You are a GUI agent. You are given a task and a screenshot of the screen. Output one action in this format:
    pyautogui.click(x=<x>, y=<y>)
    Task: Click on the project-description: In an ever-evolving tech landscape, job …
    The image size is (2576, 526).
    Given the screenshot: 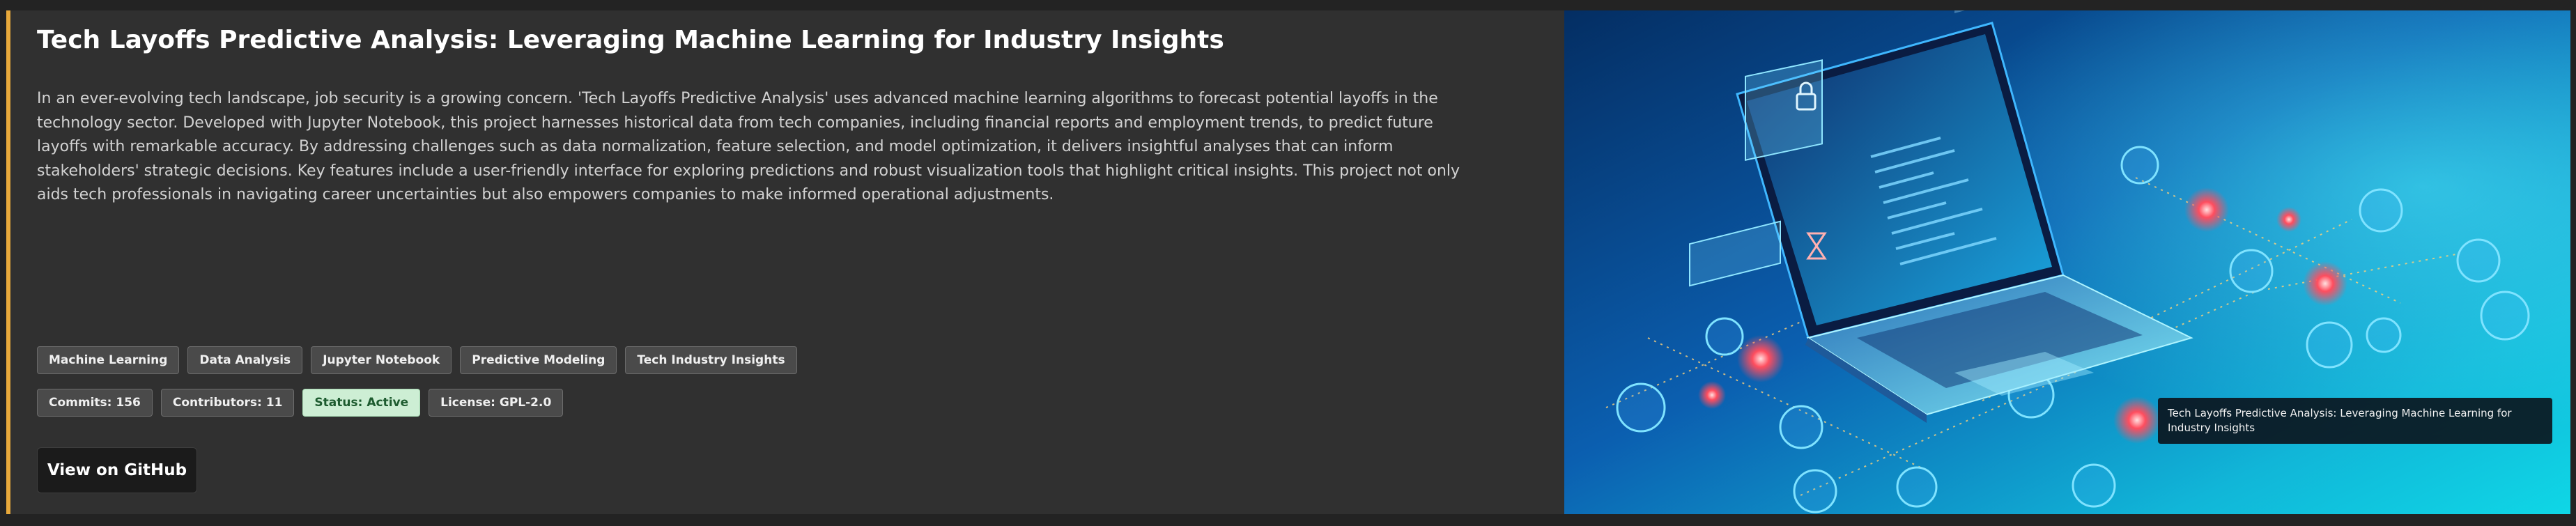 What is the action you would take?
    pyautogui.click(x=749, y=146)
    